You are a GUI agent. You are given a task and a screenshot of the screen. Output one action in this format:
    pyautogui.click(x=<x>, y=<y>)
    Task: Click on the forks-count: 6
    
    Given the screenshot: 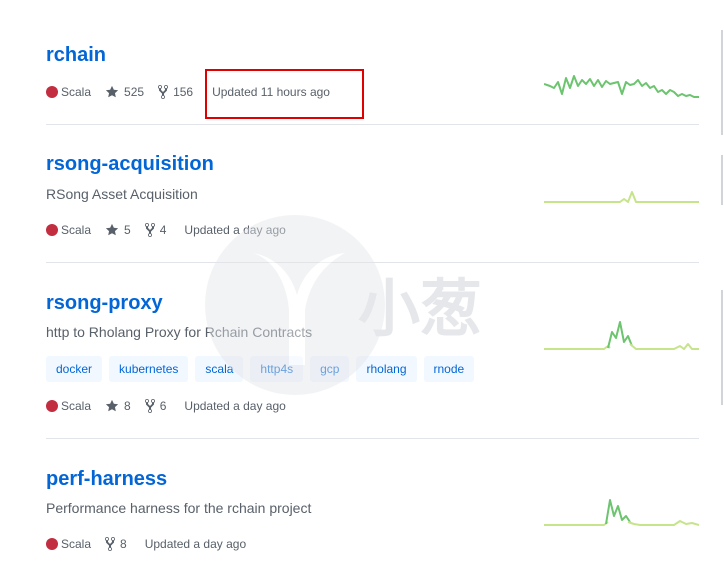 What is the action you would take?
    pyautogui.click(x=163, y=406)
    